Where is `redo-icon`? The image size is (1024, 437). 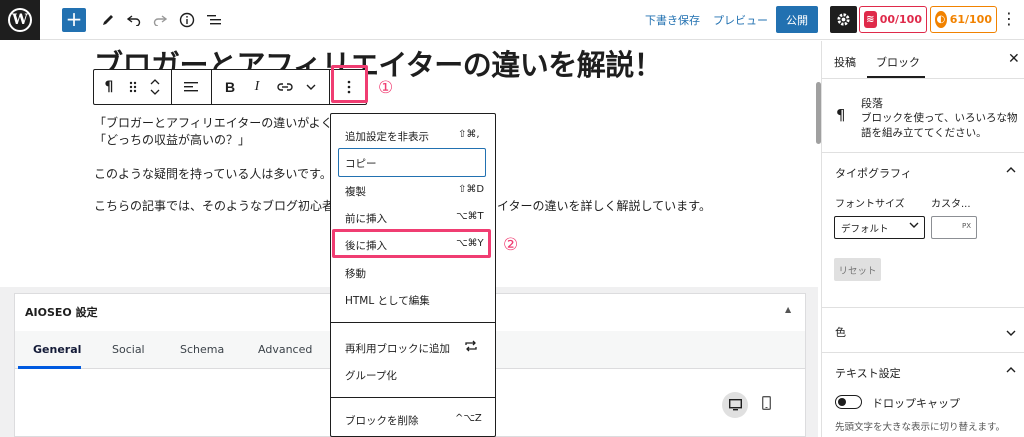 redo-icon is located at coordinates (160, 20).